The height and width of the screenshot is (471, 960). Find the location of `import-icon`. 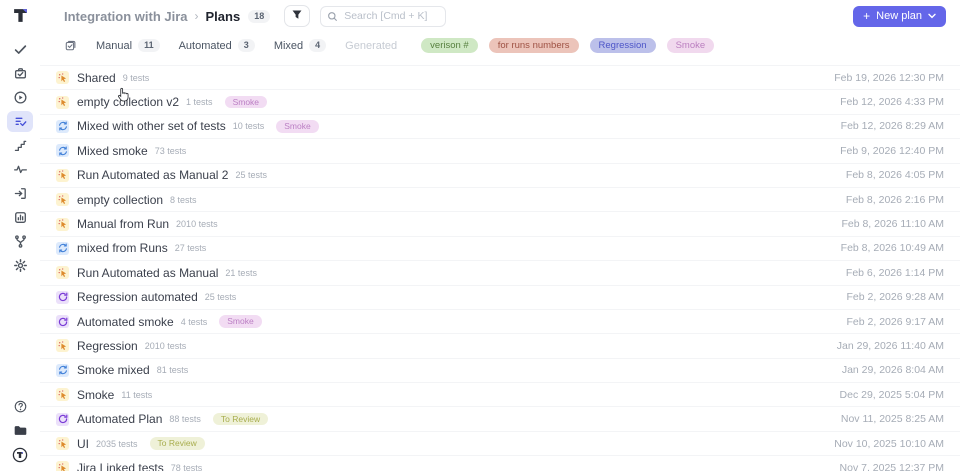

import-icon is located at coordinates (20, 193).